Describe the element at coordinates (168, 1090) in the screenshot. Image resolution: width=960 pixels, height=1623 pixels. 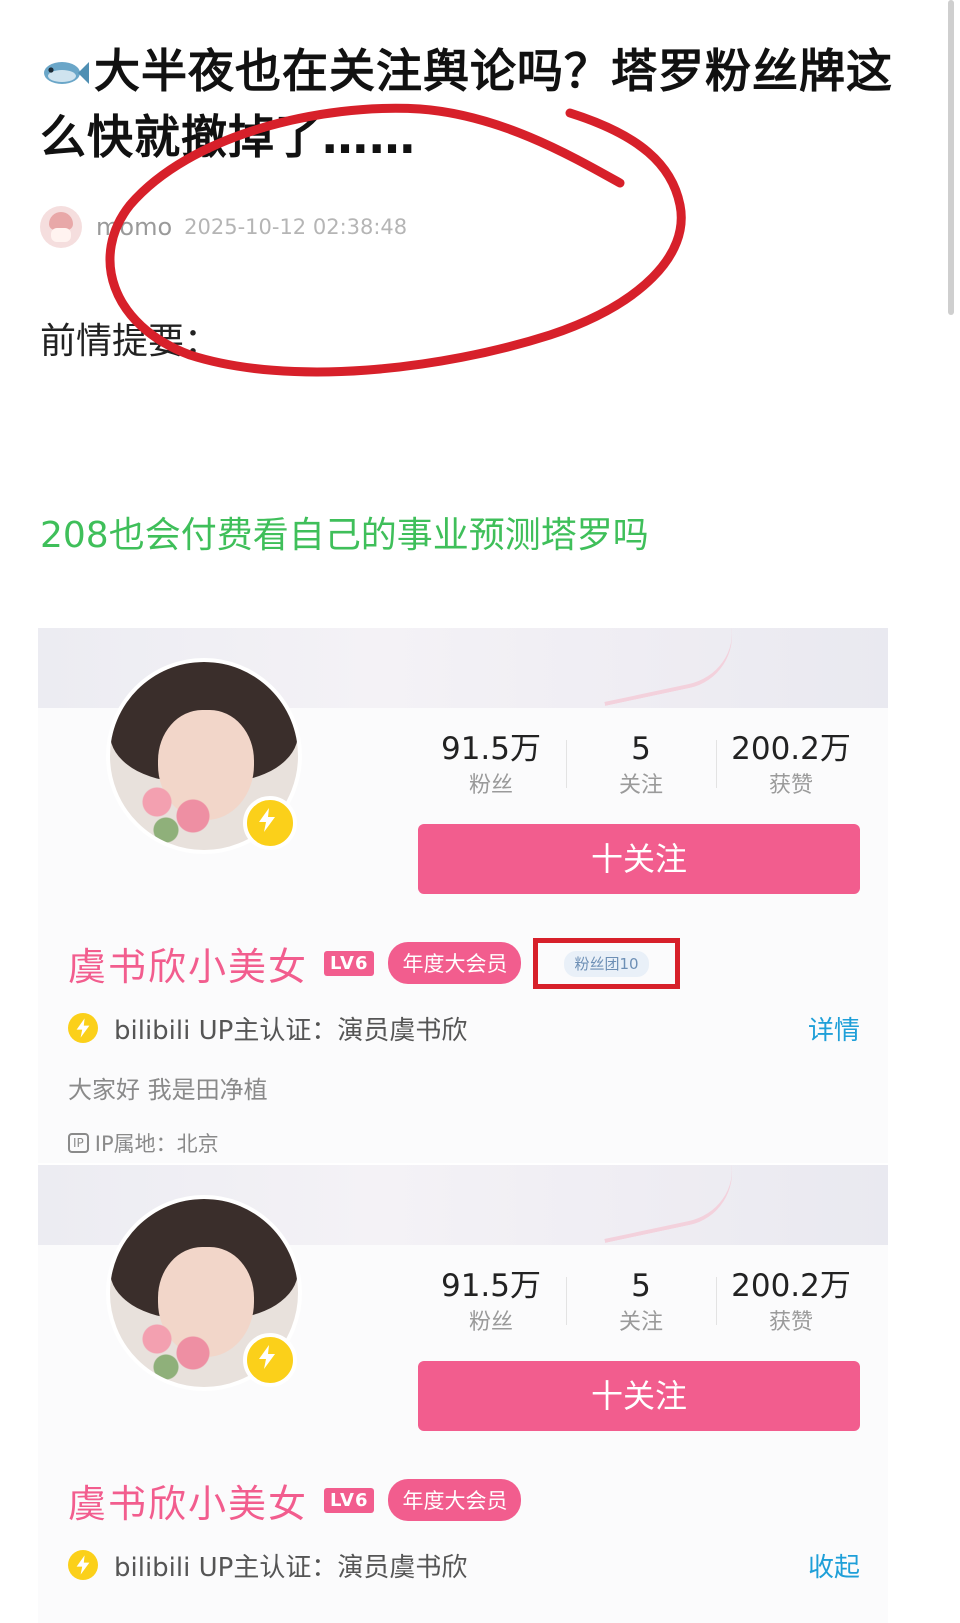
I see `bio-text: 大家好 我是田净植` at that location.